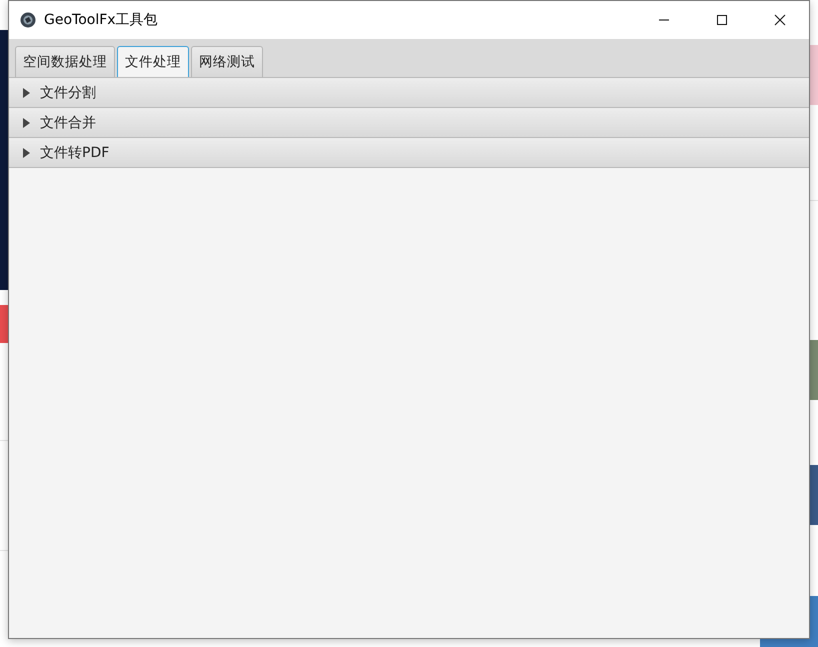 Image resolution: width=818 pixels, height=647 pixels. I want to click on accordion-title: 文件分割, so click(68, 93).